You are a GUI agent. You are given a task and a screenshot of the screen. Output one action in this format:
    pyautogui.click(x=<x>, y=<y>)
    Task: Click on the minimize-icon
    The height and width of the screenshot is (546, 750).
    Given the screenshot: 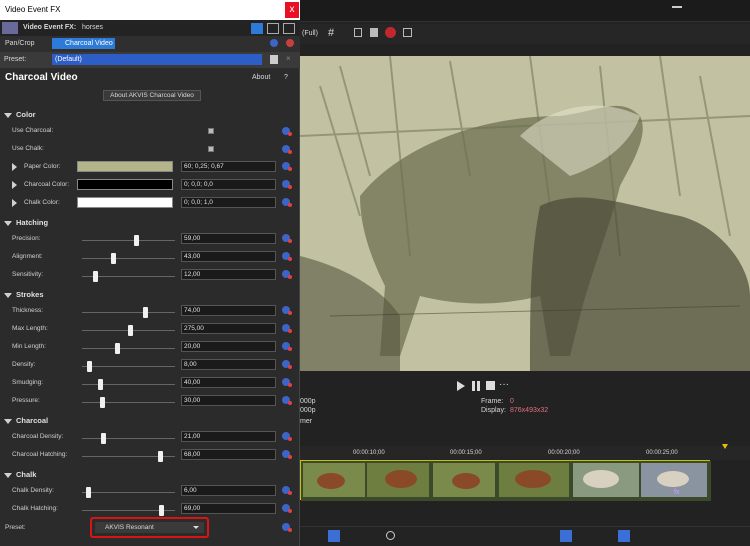 What is the action you would take?
    pyautogui.click(x=677, y=7)
    